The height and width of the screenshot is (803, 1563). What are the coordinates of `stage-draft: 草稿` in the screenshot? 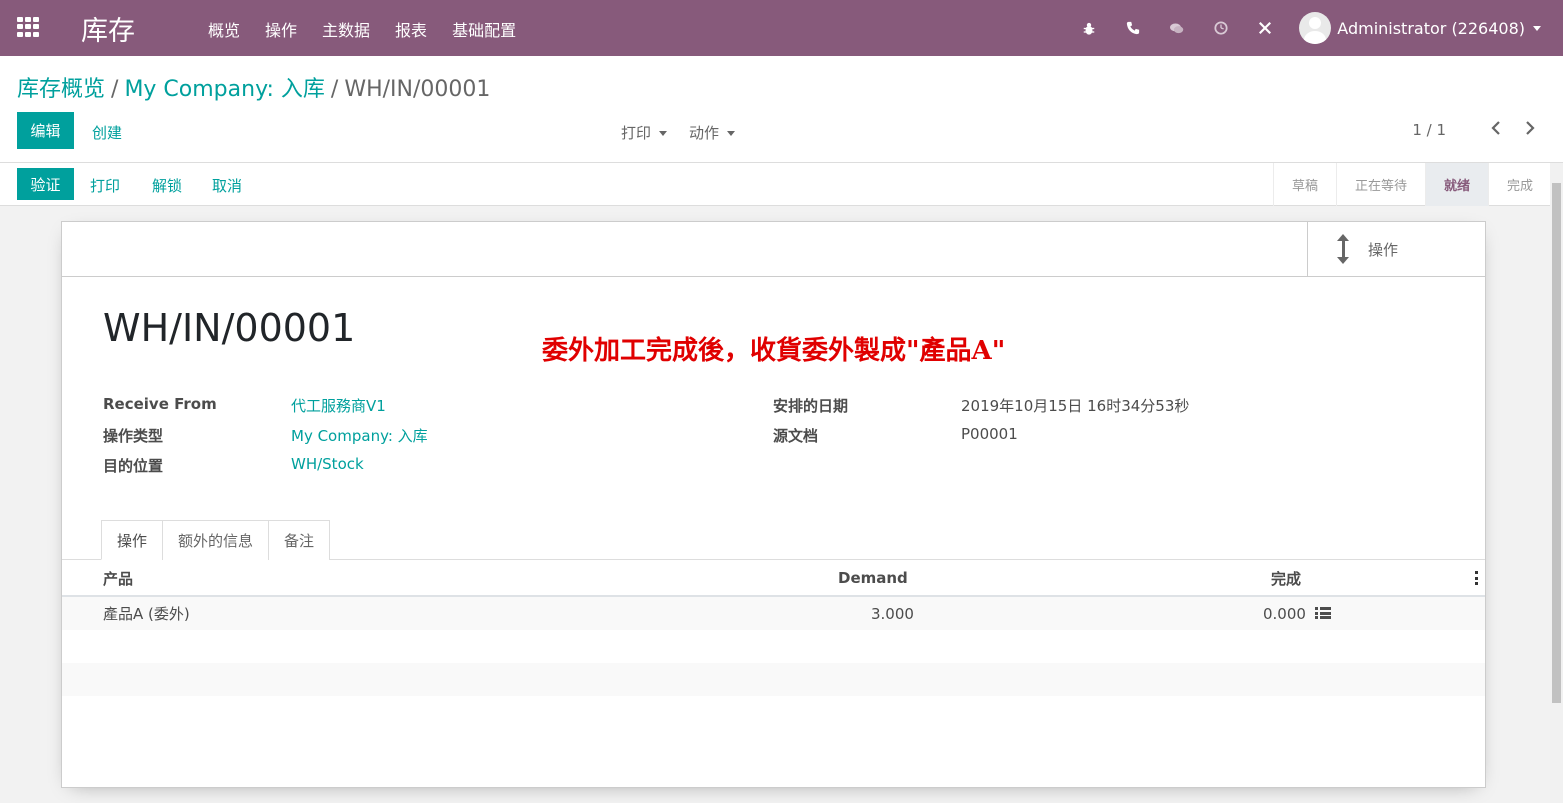 It's located at (1304, 184).